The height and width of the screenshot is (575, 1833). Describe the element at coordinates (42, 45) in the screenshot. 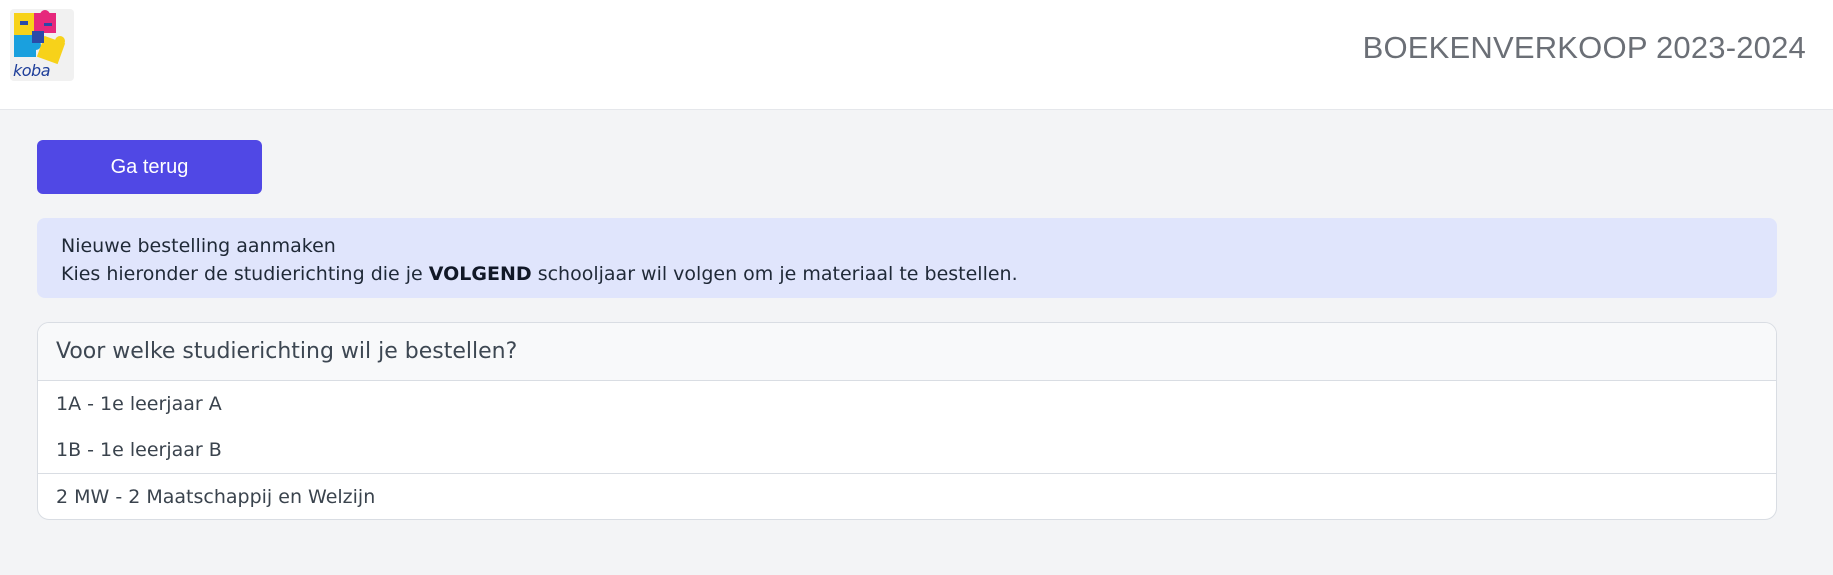

I see `koba-logo: koba` at that location.